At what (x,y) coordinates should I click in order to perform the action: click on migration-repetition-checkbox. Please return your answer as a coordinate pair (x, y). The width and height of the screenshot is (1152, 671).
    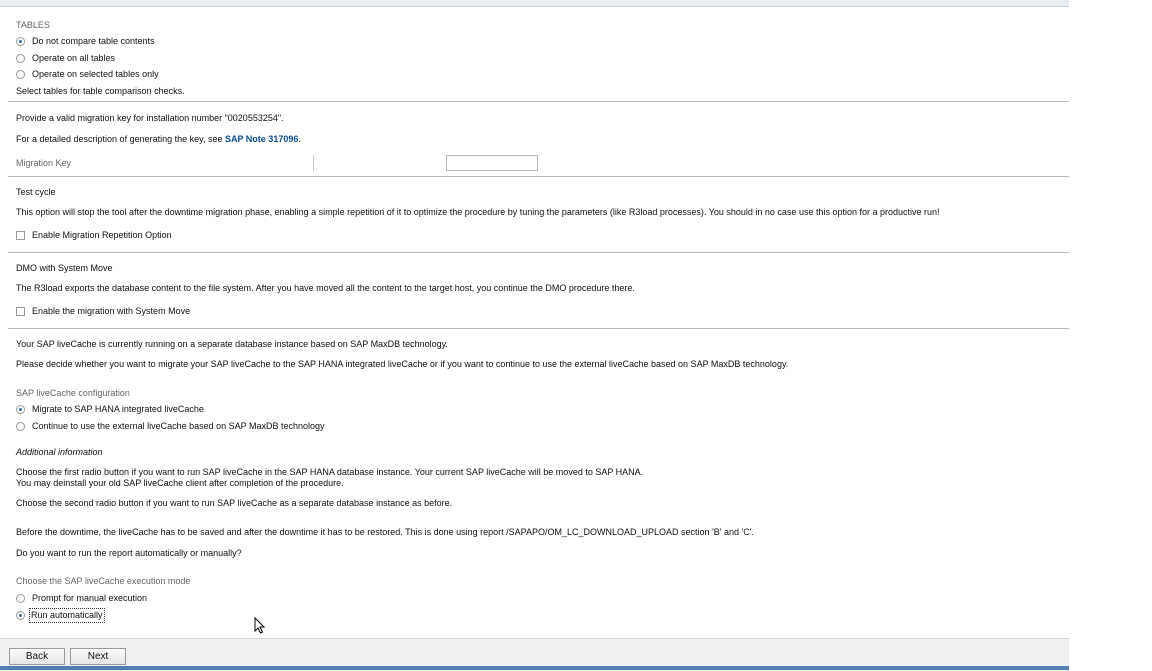
    Looking at the image, I should click on (20, 235).